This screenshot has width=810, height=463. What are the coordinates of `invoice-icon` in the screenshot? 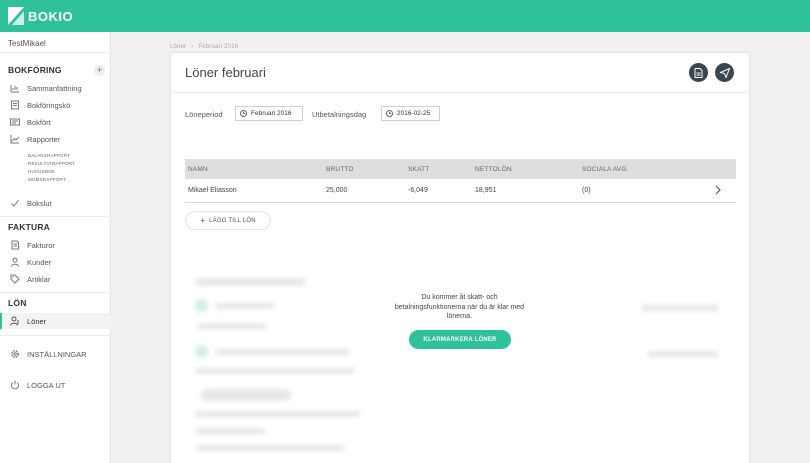 It's located at (15, 245).